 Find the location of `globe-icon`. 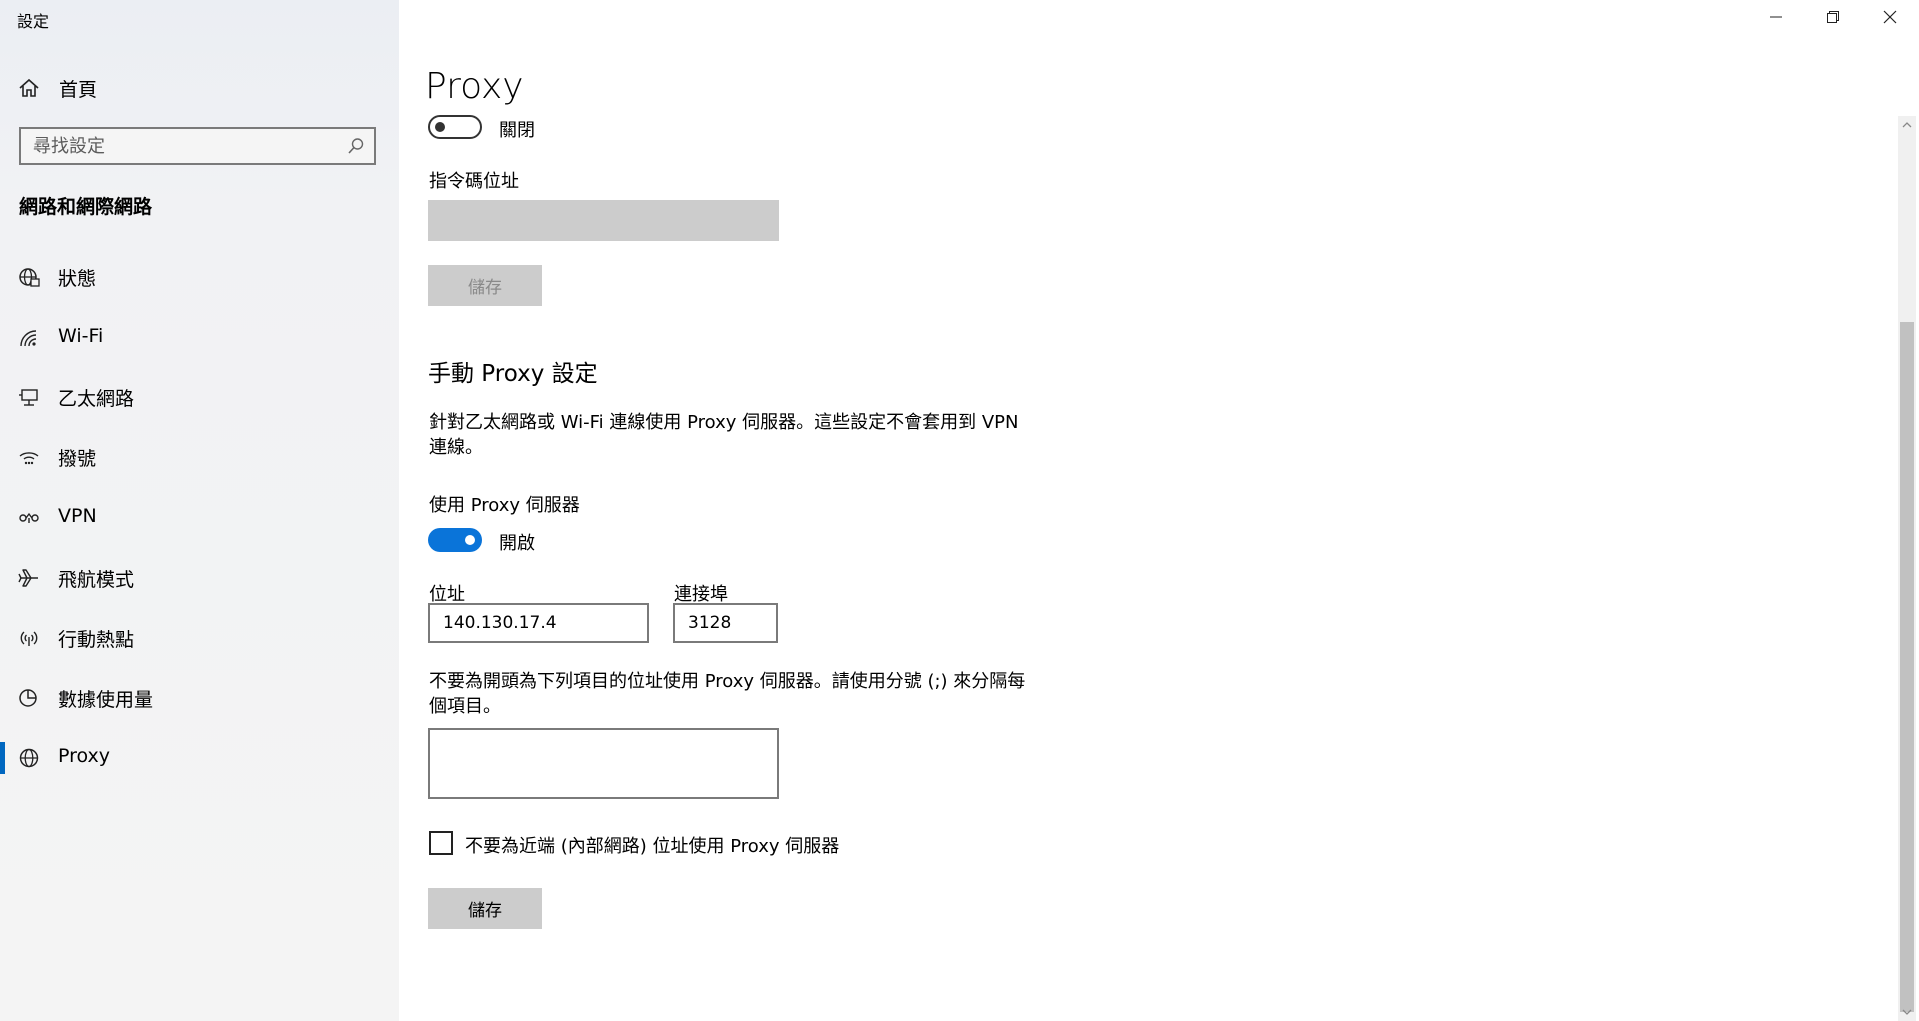

globe-icon is located at coordinates (29, 758).